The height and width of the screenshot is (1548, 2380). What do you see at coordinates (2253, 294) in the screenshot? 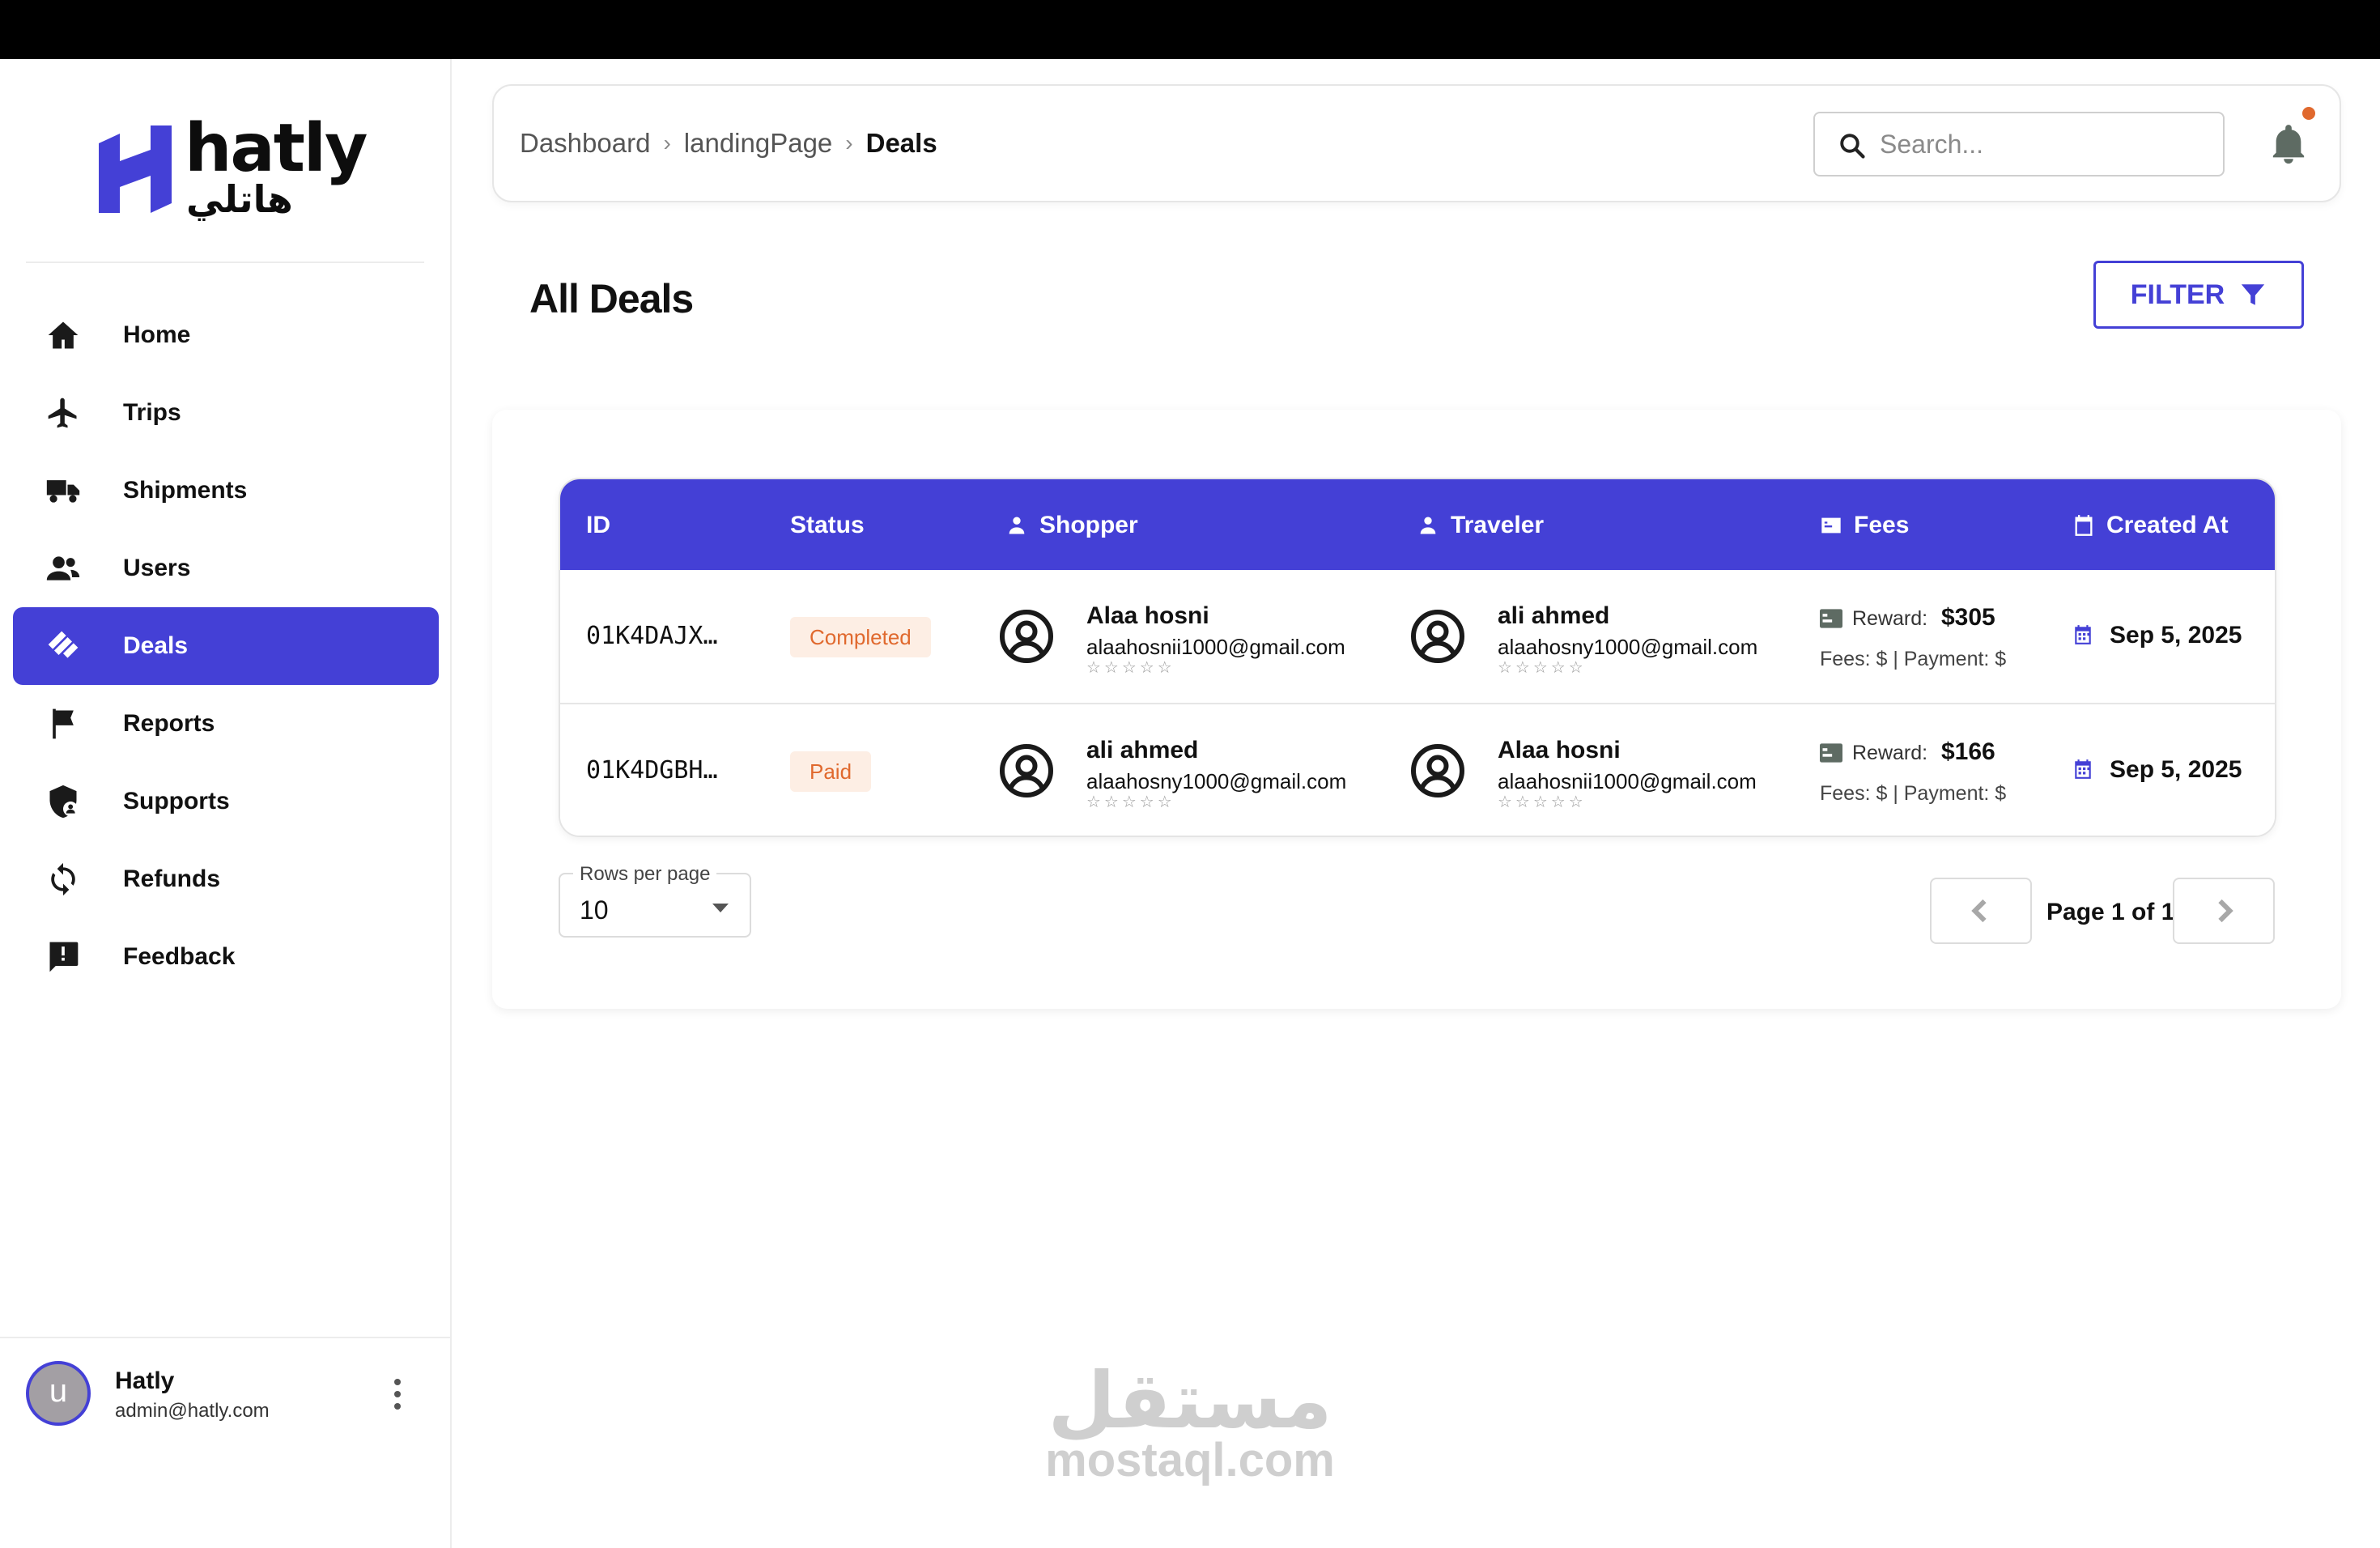
I see `funnel-icon` at bounding box center [2253, 294].